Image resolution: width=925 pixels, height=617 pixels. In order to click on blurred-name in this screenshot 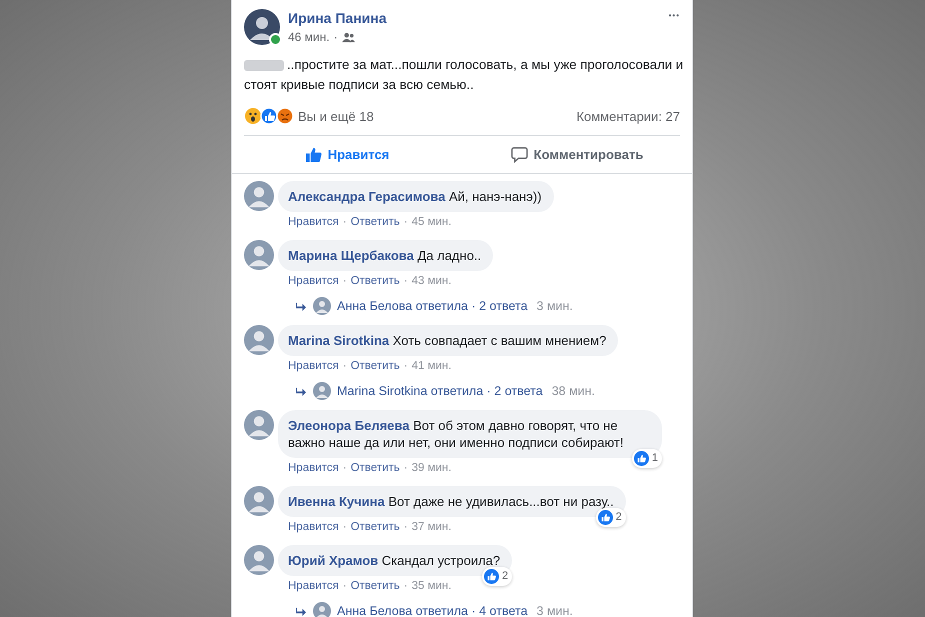, I will do `click(264, 65)`.